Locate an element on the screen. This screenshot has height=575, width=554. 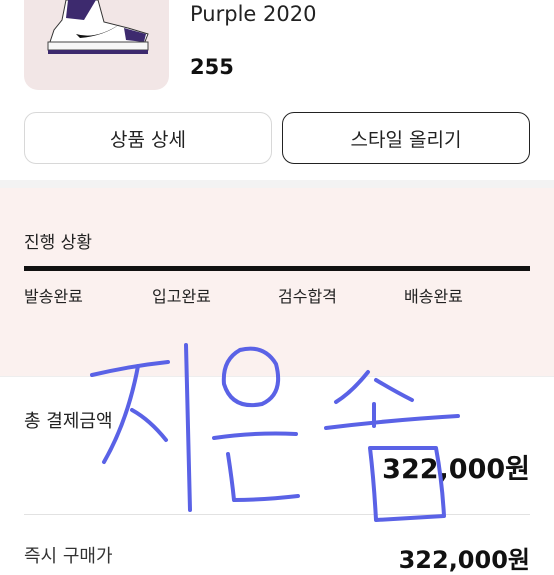
step-shipped: 발송완료 is located at coordinates (53, 296).